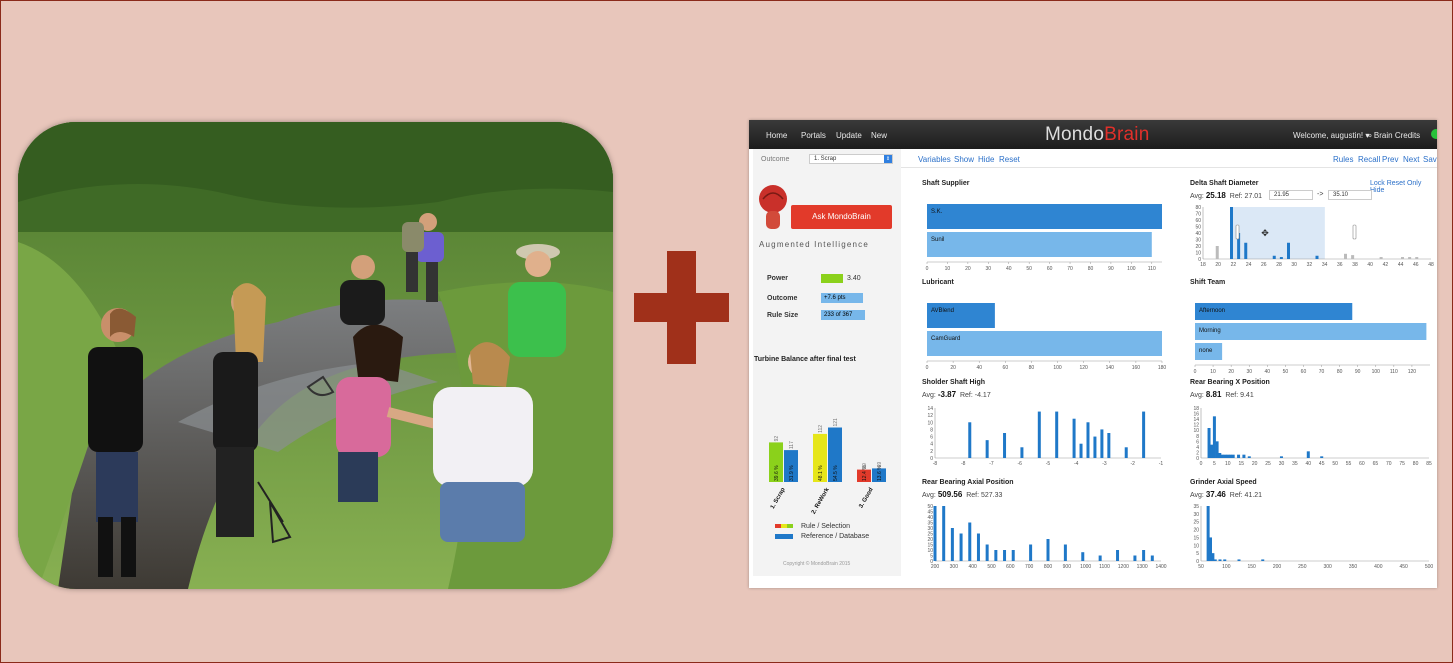  What do you see at coordinates (991, 464) in the screenshot?
I see `sholder-xtick-2: -7` at bounding box center [991, 464].